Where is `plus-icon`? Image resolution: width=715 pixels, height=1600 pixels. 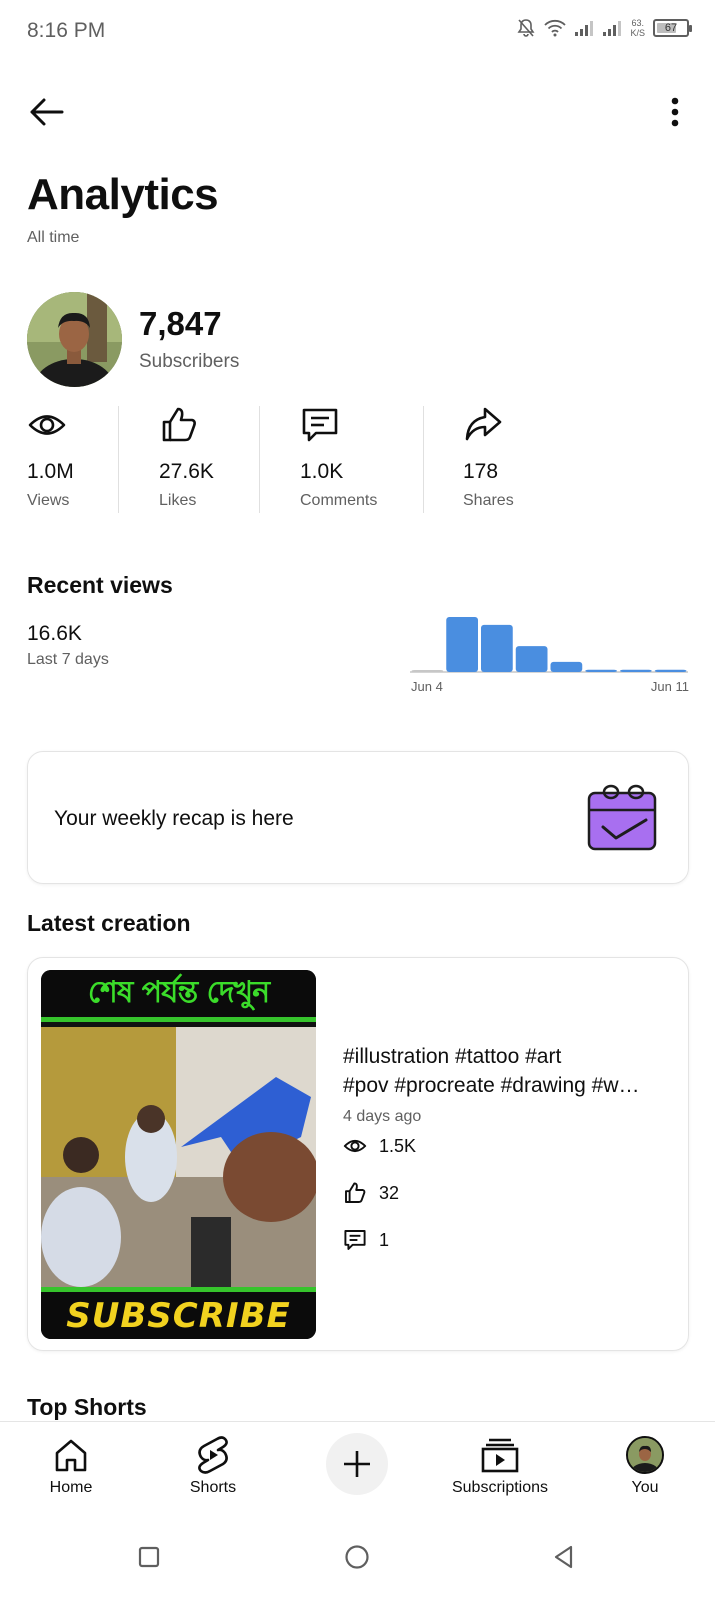 plus-icon is located at coordinates (357, 1464).